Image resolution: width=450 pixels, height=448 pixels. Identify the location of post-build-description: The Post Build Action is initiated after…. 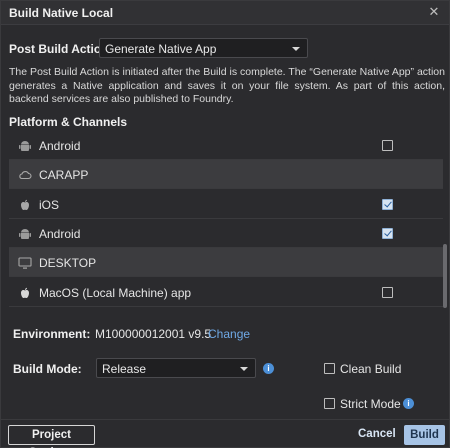
(227, 85).